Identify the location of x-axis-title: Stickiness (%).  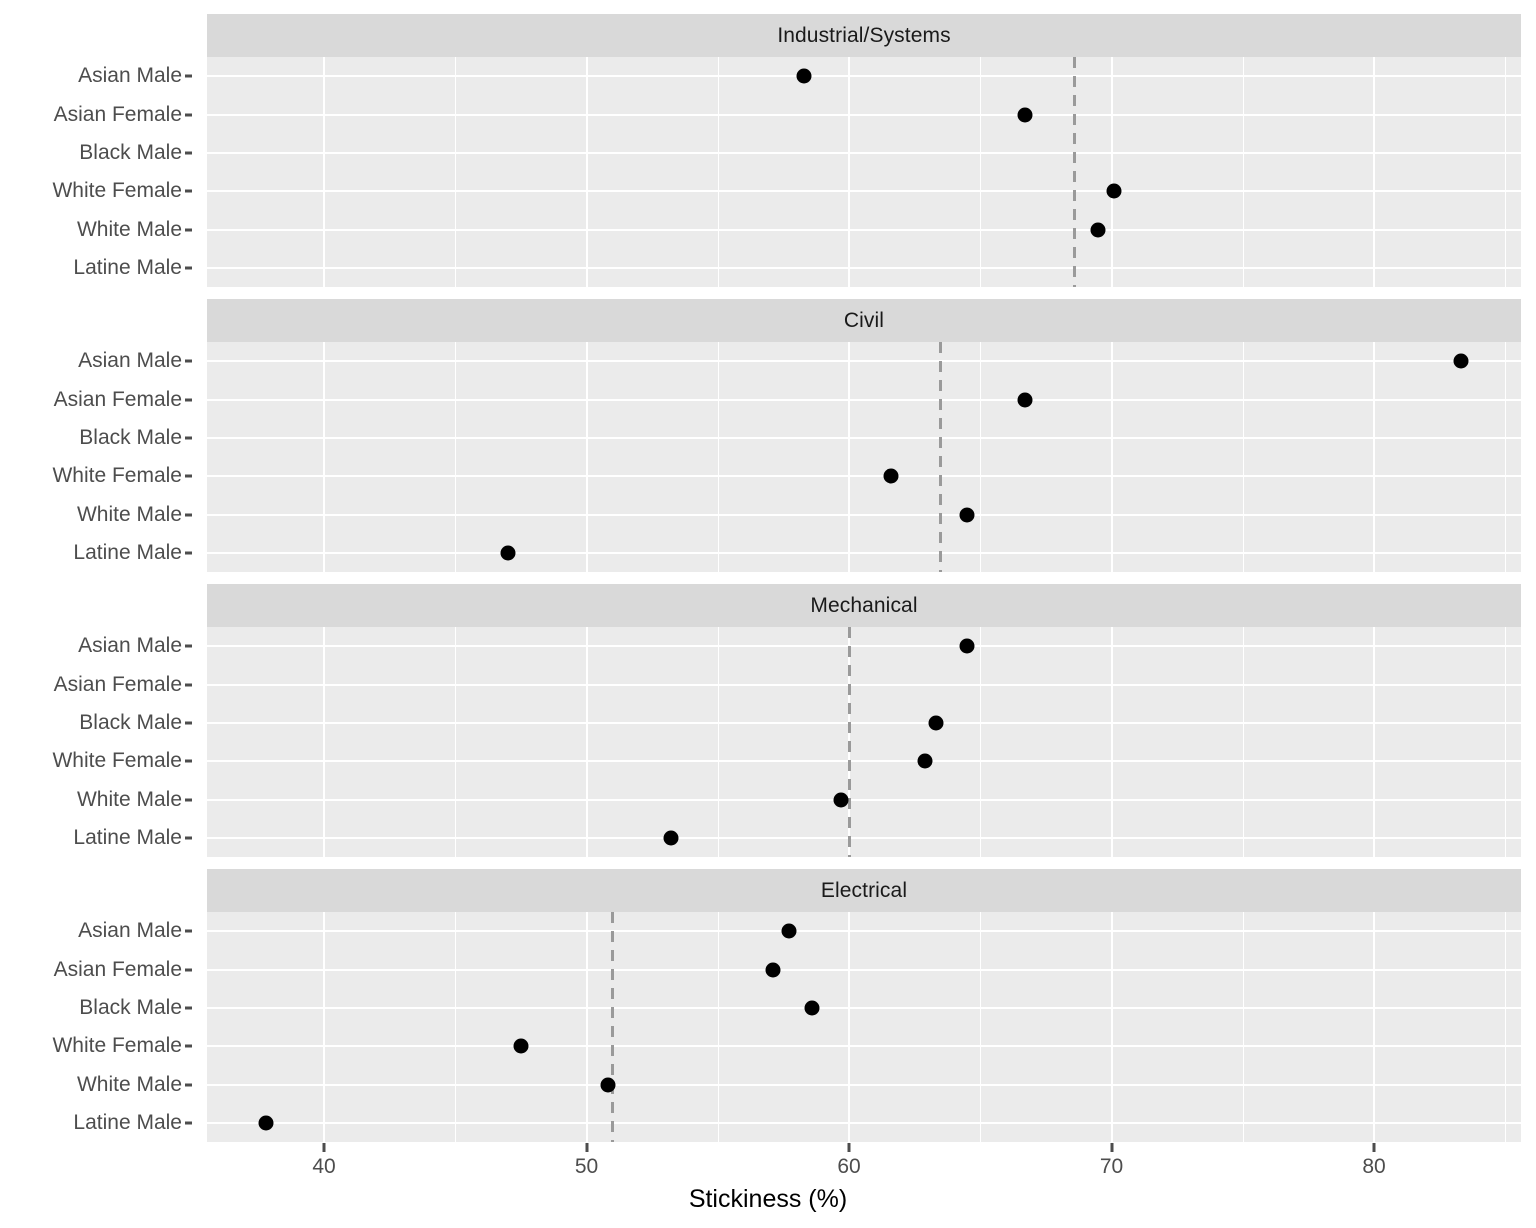
(768, 1199).